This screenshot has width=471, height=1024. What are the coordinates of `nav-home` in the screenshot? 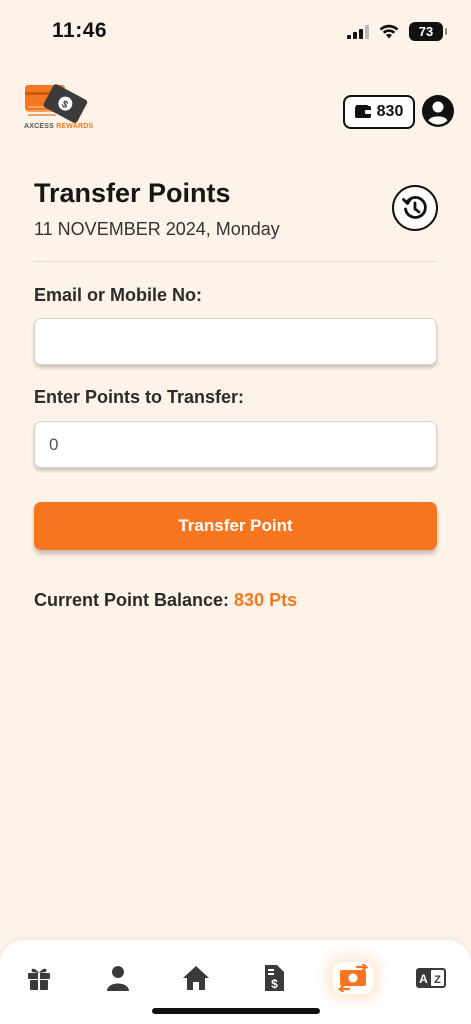 It's located at (196, 978).